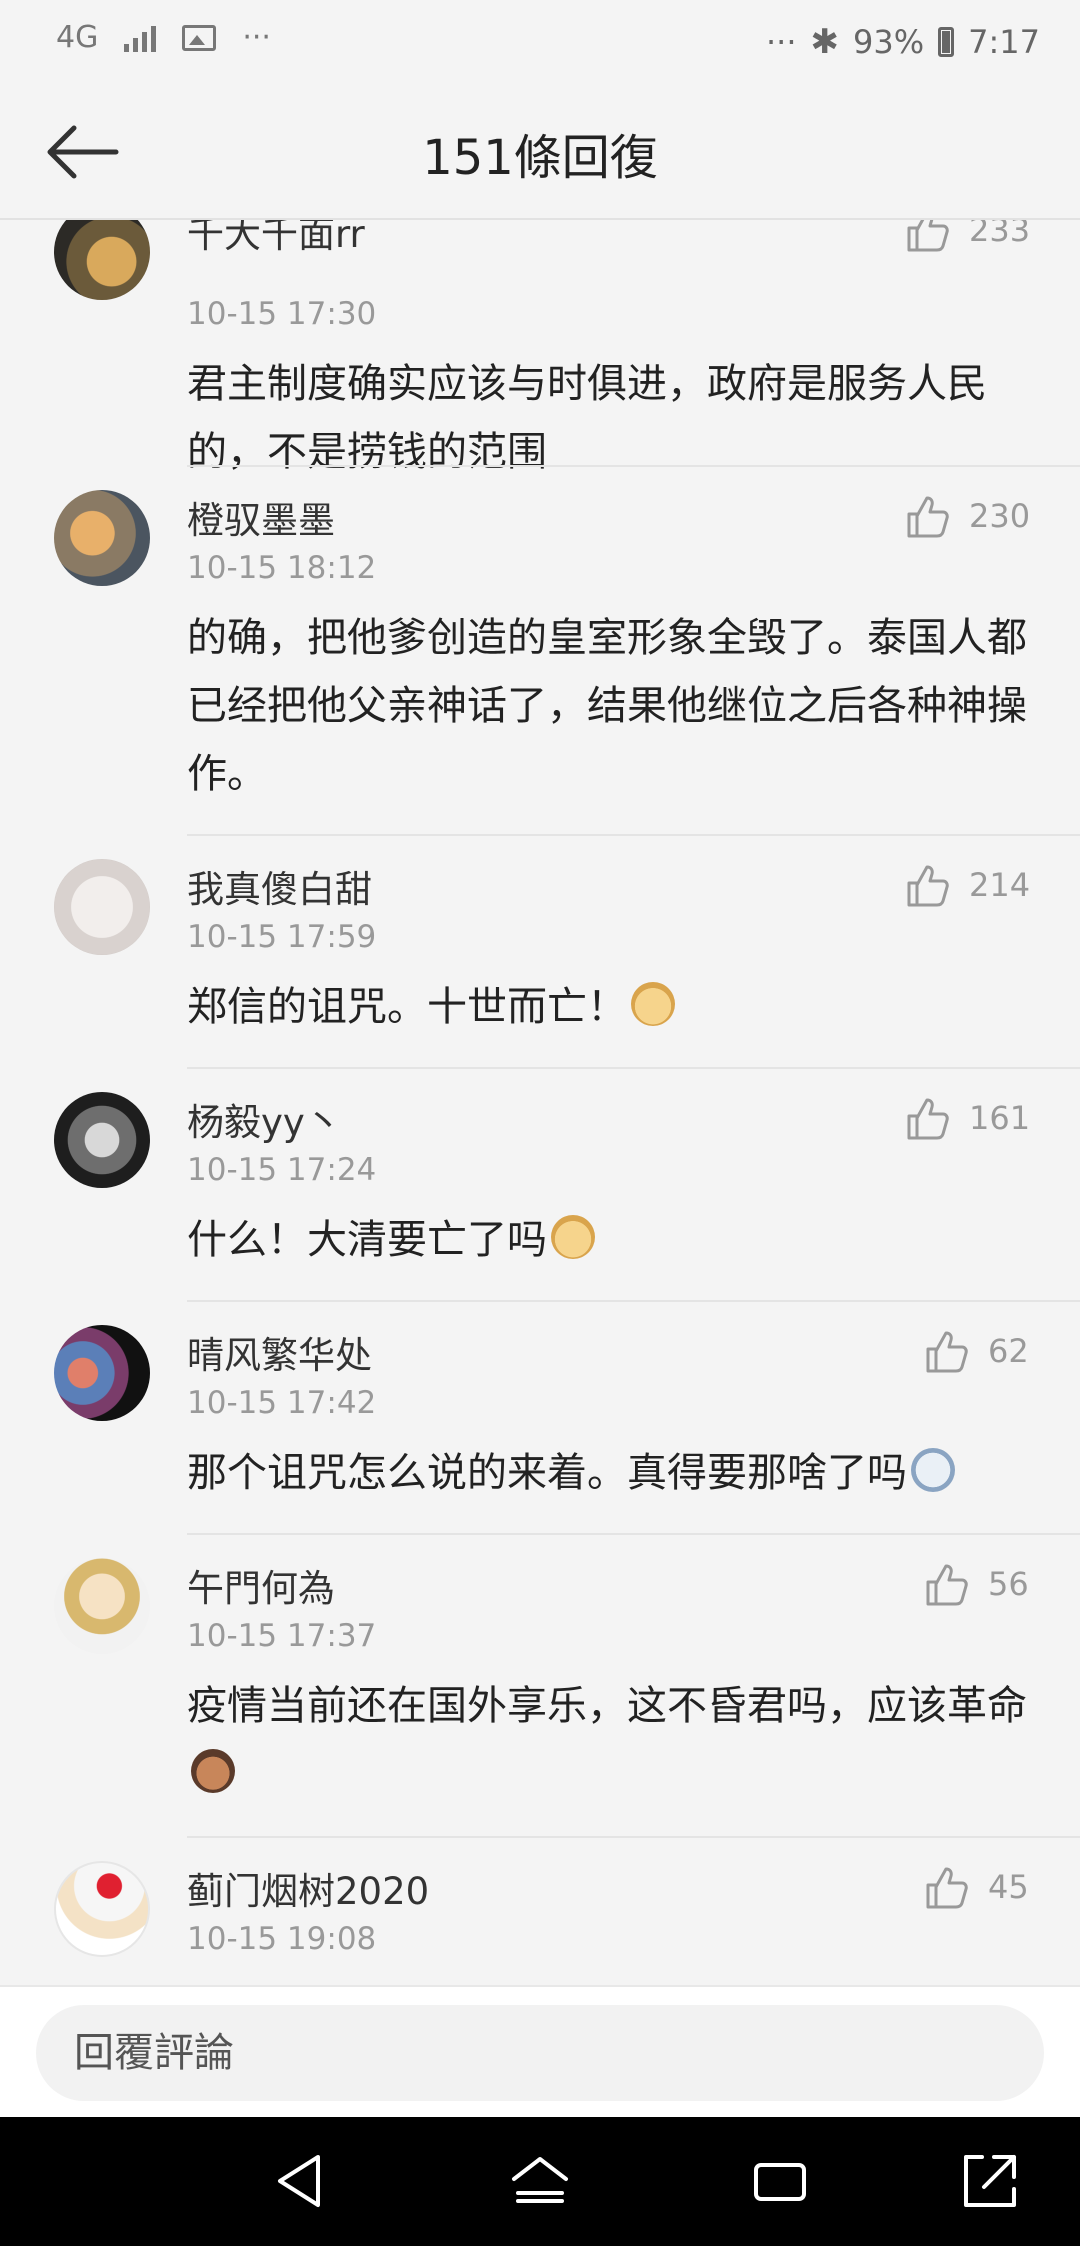 This screenshot has width=1080, height=2246. Describe the element at coordinates (540, 951) in the screenshot. I see `comment-item: 我真傻白甜 214 10-15 17:59 郑信的诅咒。十世而亡！` at that location.